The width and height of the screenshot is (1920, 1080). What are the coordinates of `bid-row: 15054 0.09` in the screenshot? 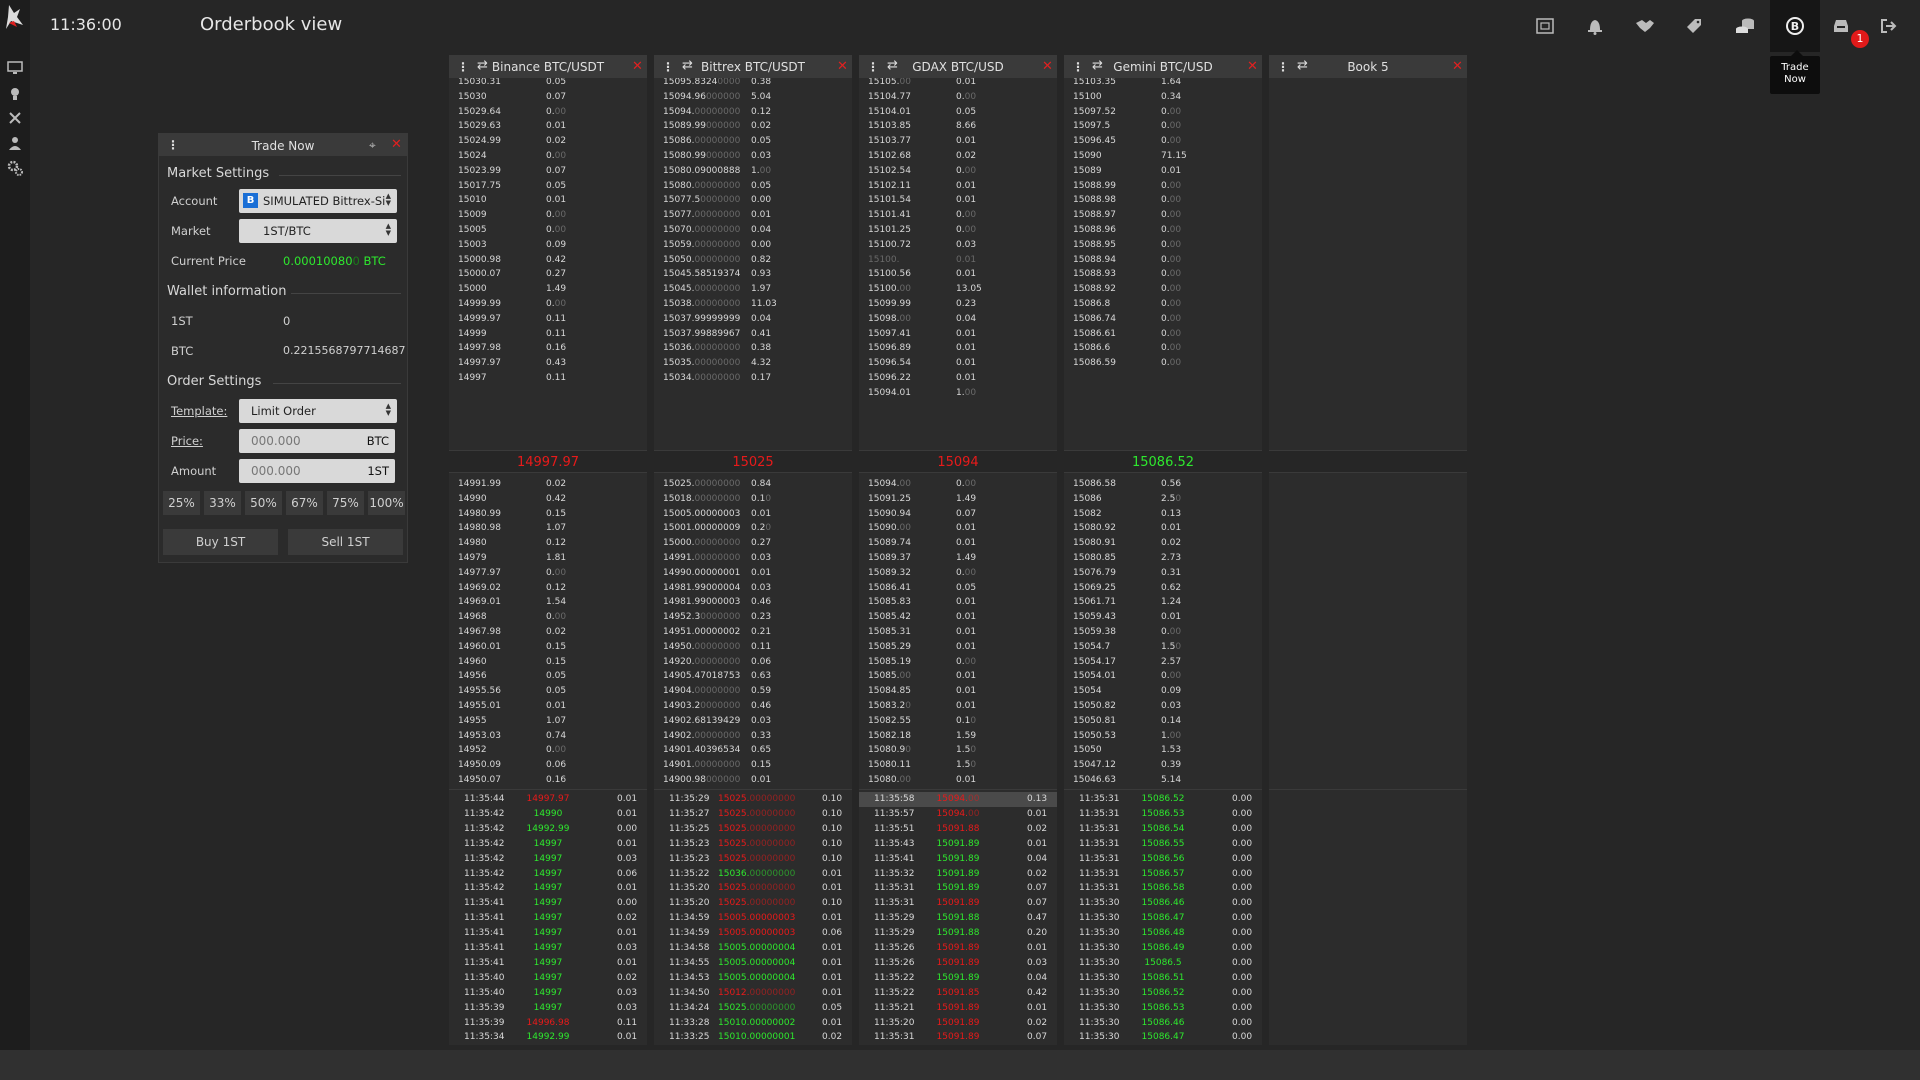 It's located at (1163, 691).